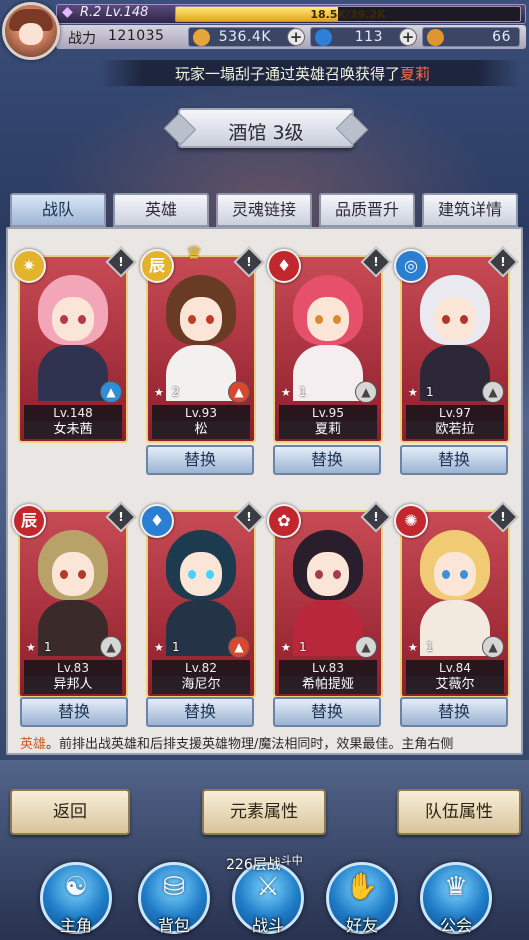 The image size is (529, 940). I want to click on backpack-icon: ⛁, so click(174, 887).